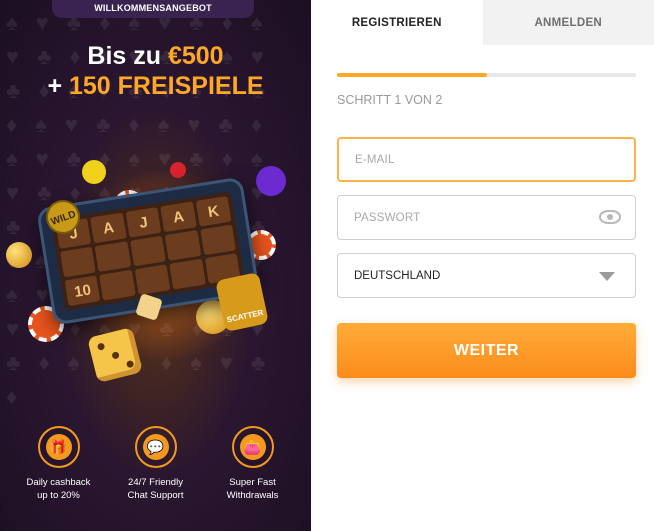  I want to click on feature-line1: 24/7 Friendly, so click(155, 482).